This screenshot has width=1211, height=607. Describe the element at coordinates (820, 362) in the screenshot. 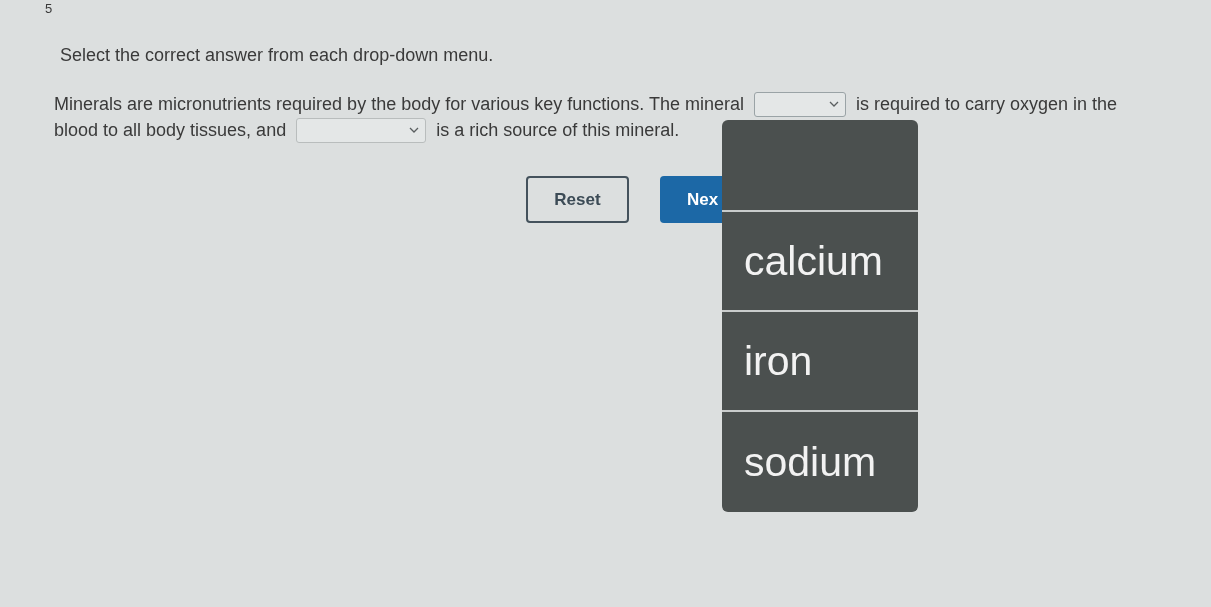

I see `menu-option: iron` at that location.